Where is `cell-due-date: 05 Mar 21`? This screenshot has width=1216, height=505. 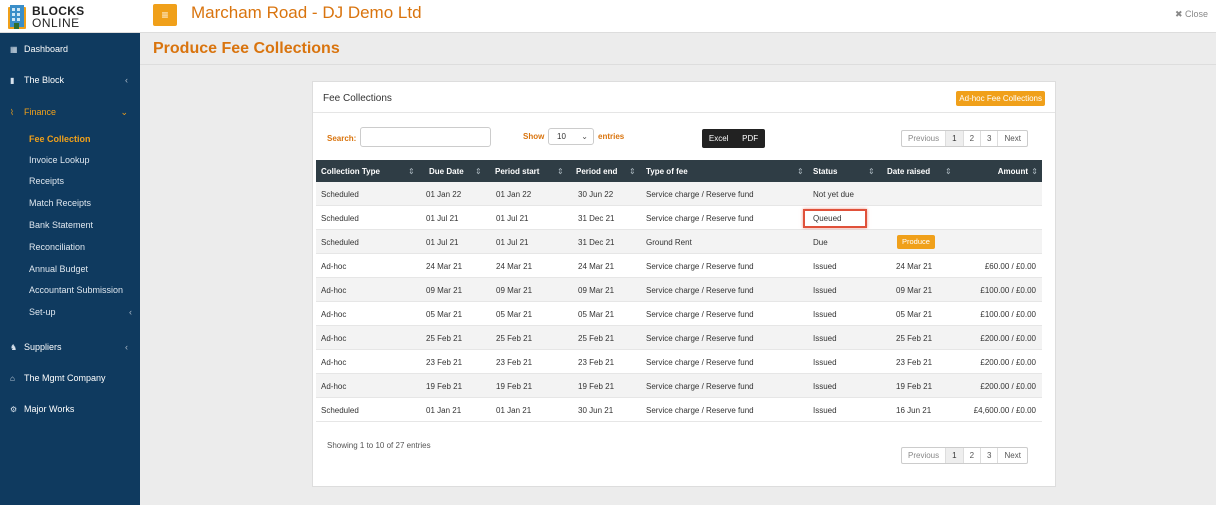 cell-due-date: 05 Mar 21 is located at coordinates (444, 314).